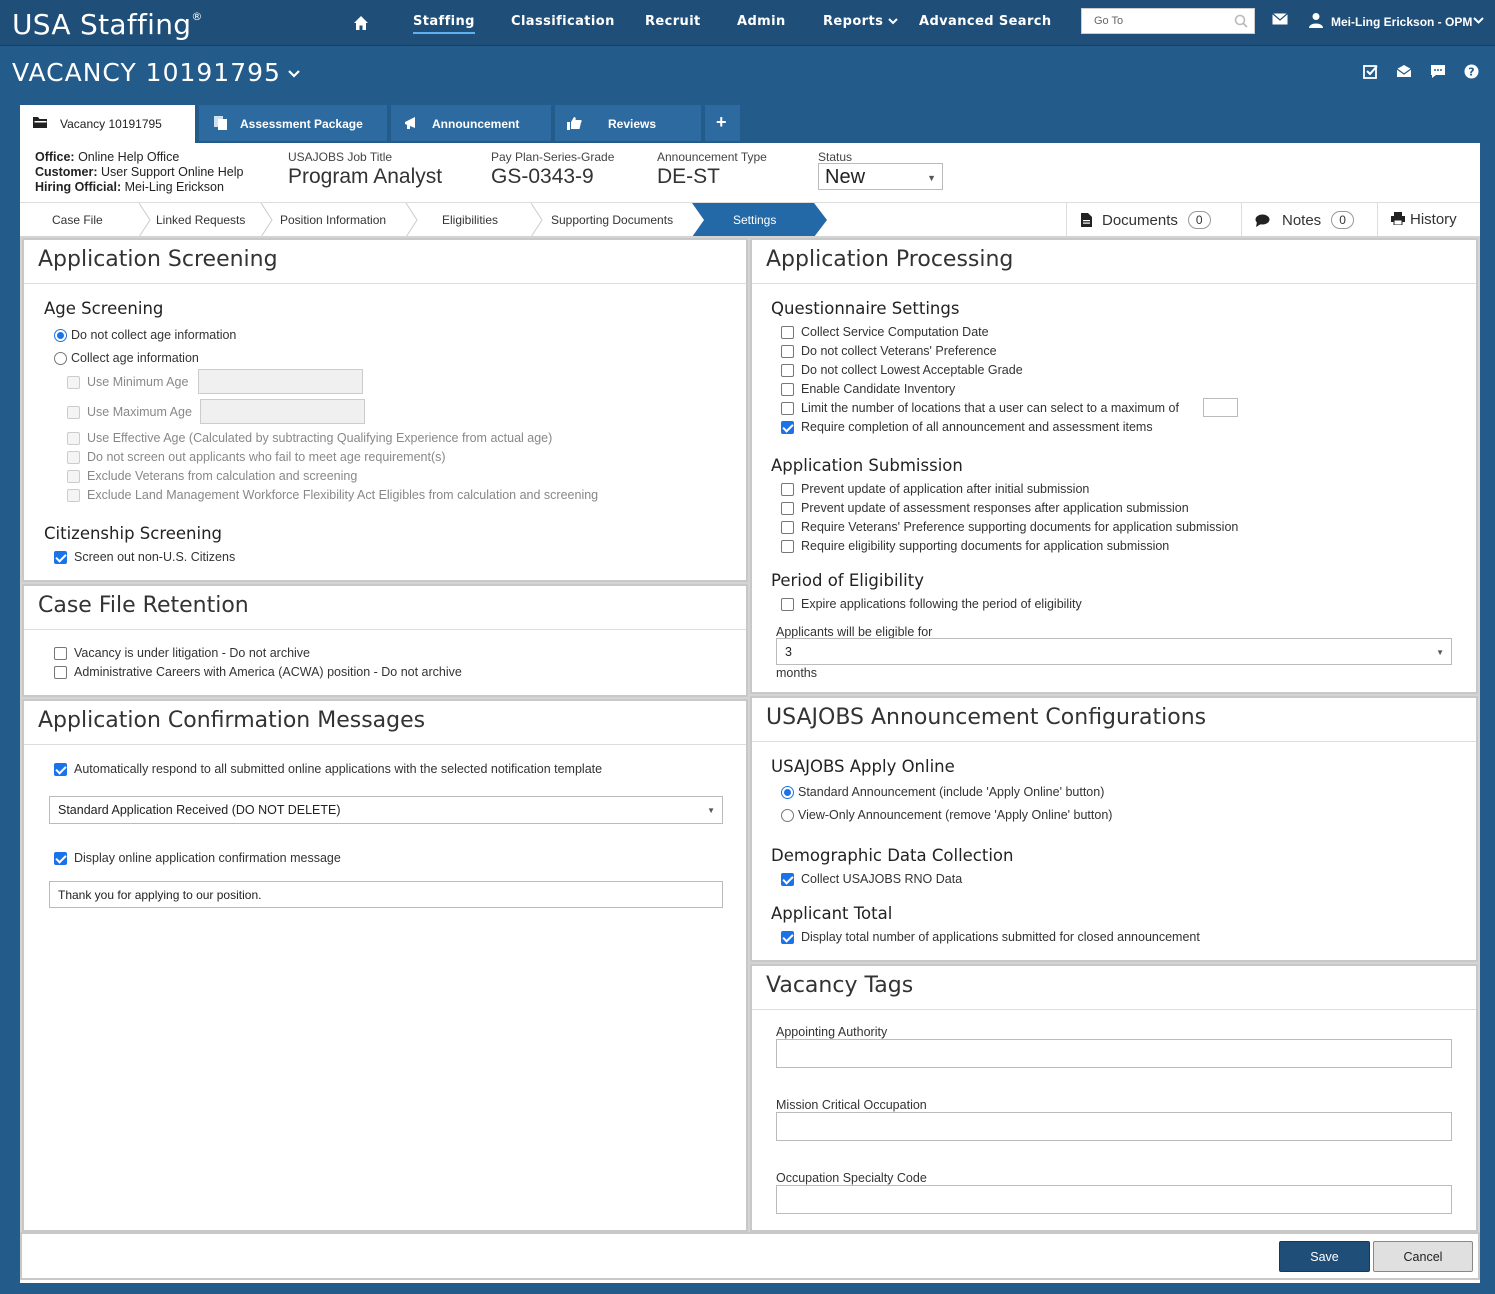 The height and width of the screenshot is (1294, 1495). I want to click on occupation-specialty-label: Occupation Specialty Code, so click(851, 1178).